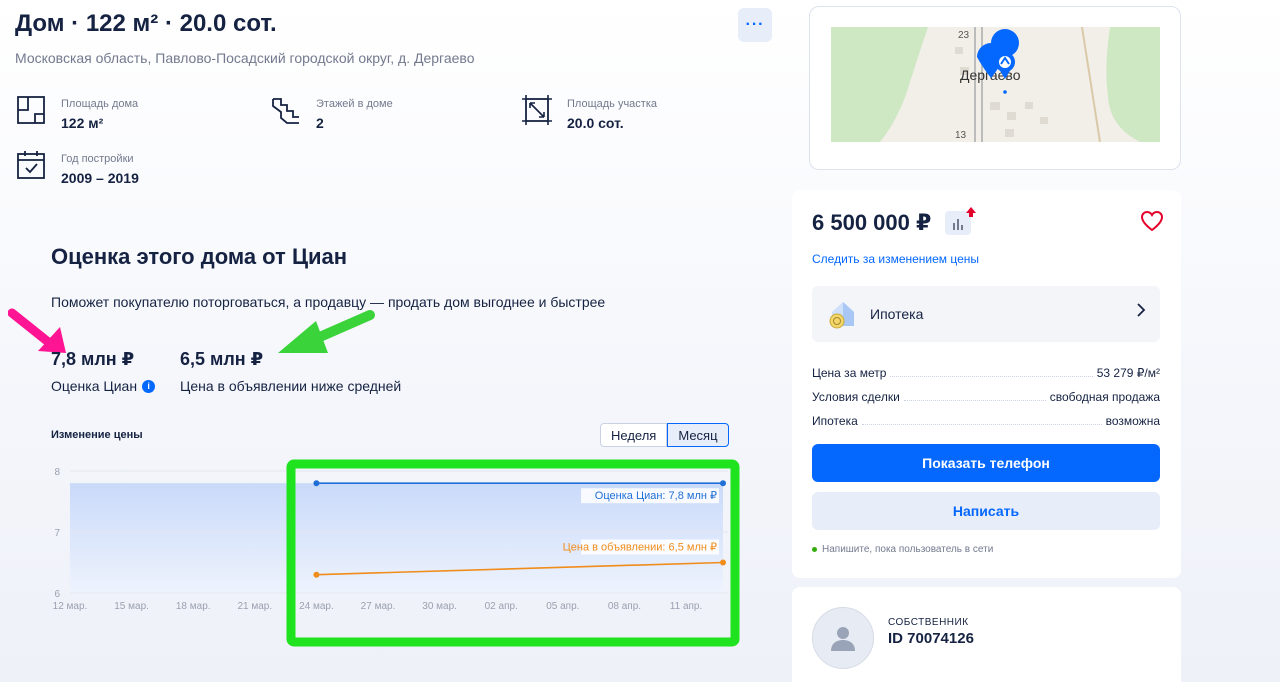  Describe the element at coordinates (897, 314) in the screenshot. I see `mortgage-label: Ипотека` at that location.